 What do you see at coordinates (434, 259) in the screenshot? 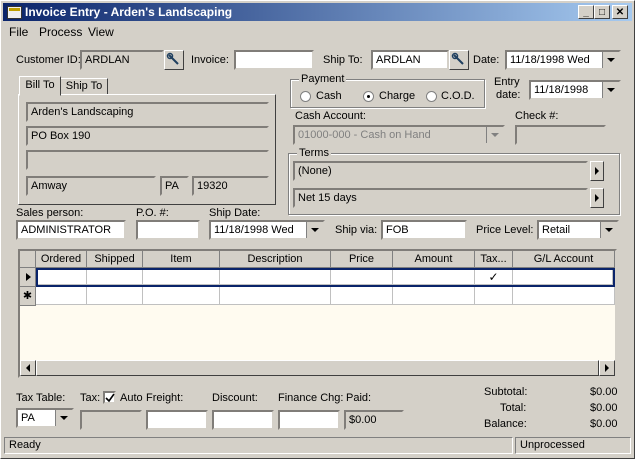
I see `col-amount: Amount` at bounding box center [434, 259].